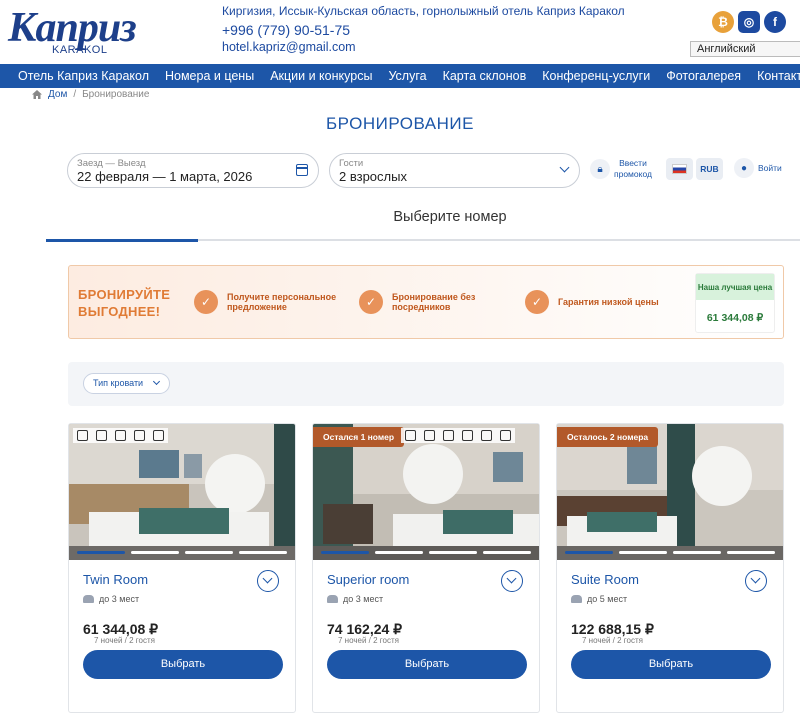 The height and width of the screenshot is (713, 800). Describe the element at coordinates (111, 599) in the screenshot. I see `room-capacity: до 3 мест` at that location.